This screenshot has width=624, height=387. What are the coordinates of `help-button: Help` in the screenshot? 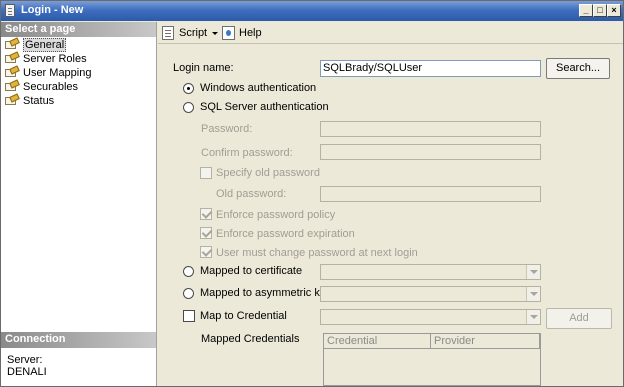 It's located at (242, 33).